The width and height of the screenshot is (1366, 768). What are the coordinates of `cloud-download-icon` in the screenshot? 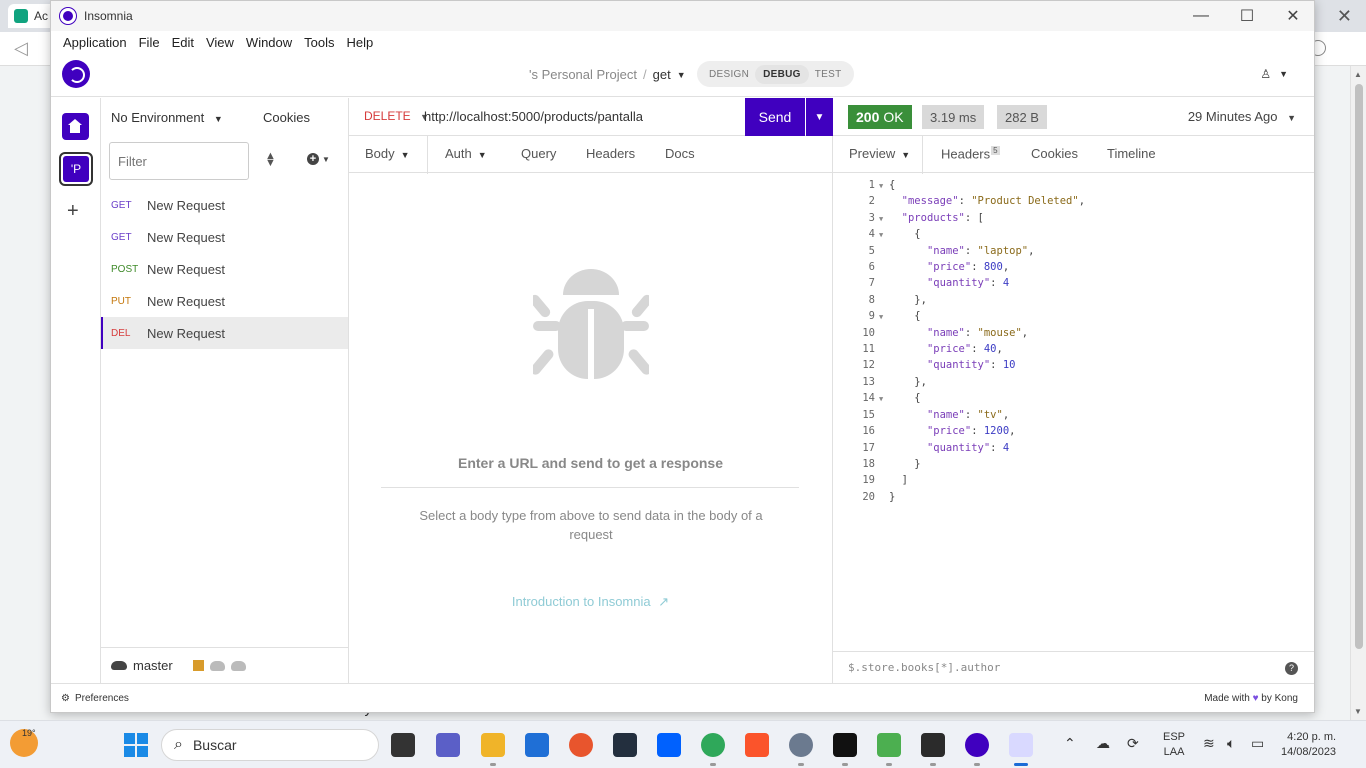 It's located at (217, 665).